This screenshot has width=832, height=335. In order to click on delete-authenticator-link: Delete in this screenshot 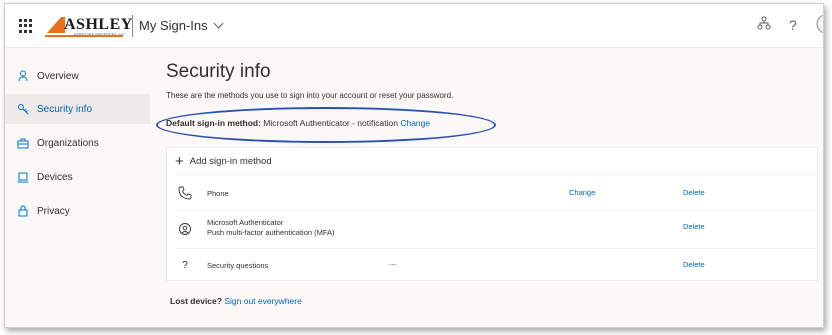, I will do `click(694, 226)`.